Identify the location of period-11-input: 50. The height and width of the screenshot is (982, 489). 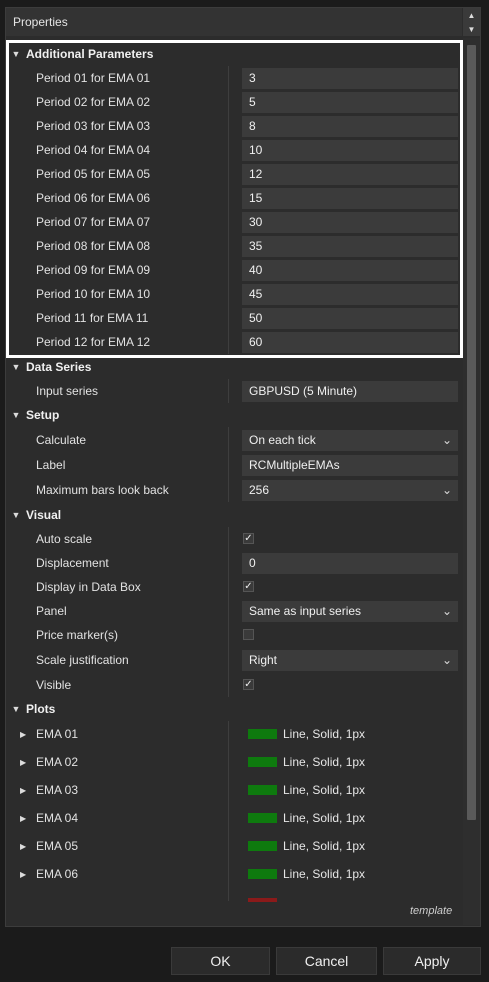
(349, 318).